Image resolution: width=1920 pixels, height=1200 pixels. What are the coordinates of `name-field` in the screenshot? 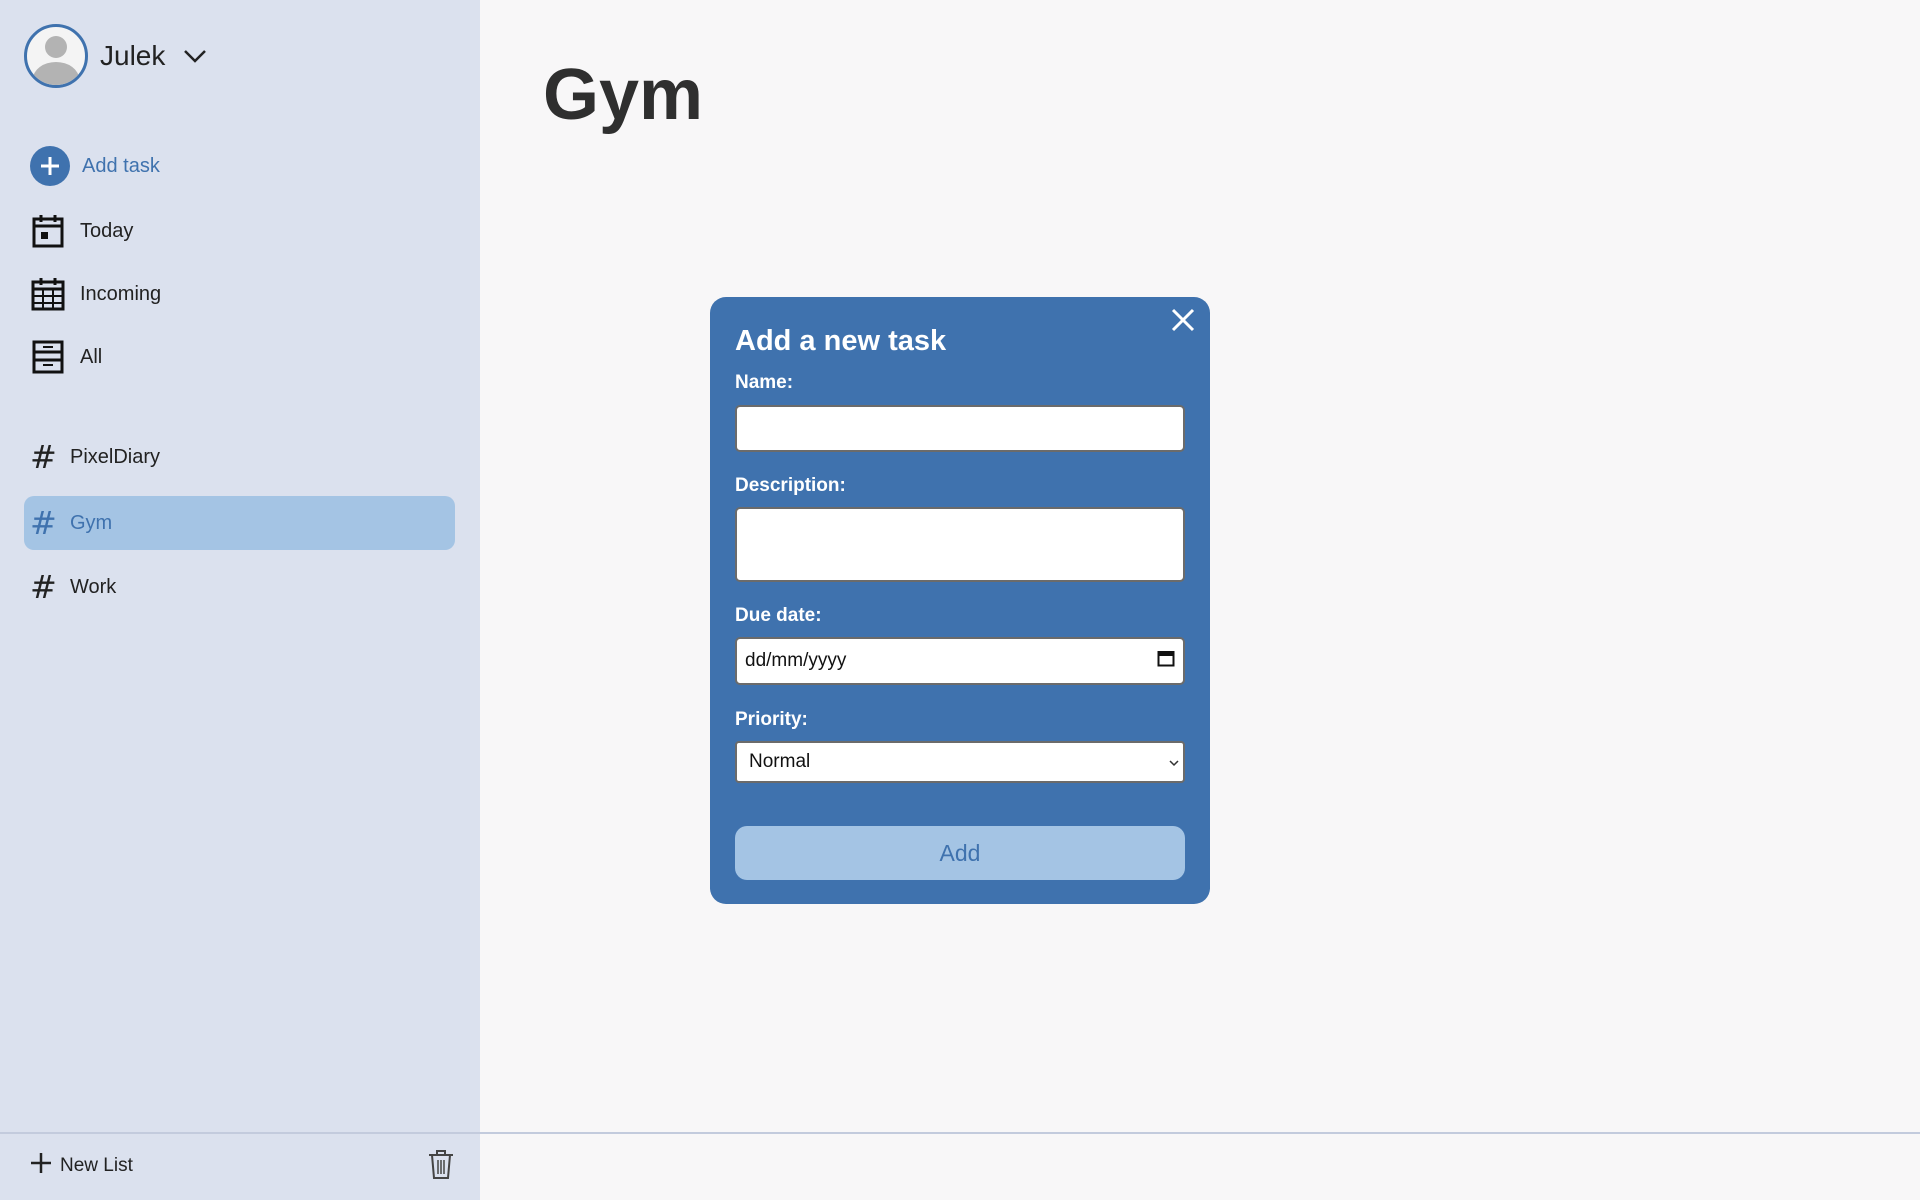 It's located at (960, 428).